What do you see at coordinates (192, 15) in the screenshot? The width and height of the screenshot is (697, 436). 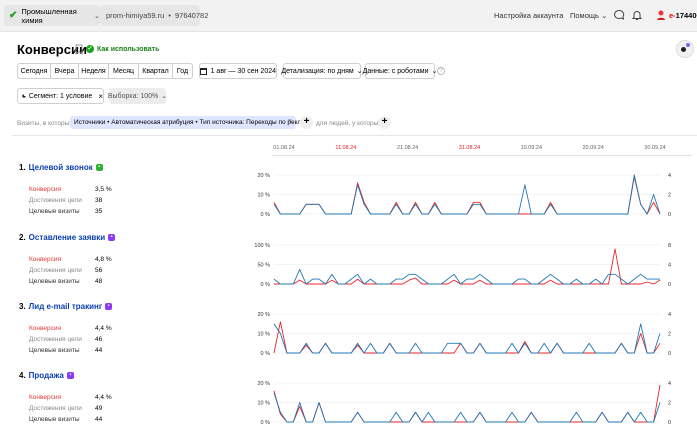 I see `counter-id: 97640782` at bounding box center [192, 15].